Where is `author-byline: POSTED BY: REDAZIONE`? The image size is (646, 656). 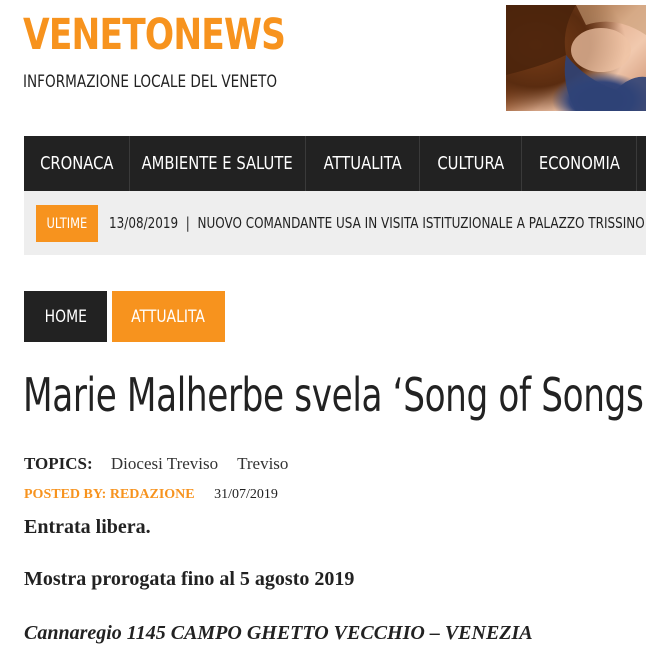 author-byline: POSTED BY: REDAZIONE is located at coordinates (109, 494).